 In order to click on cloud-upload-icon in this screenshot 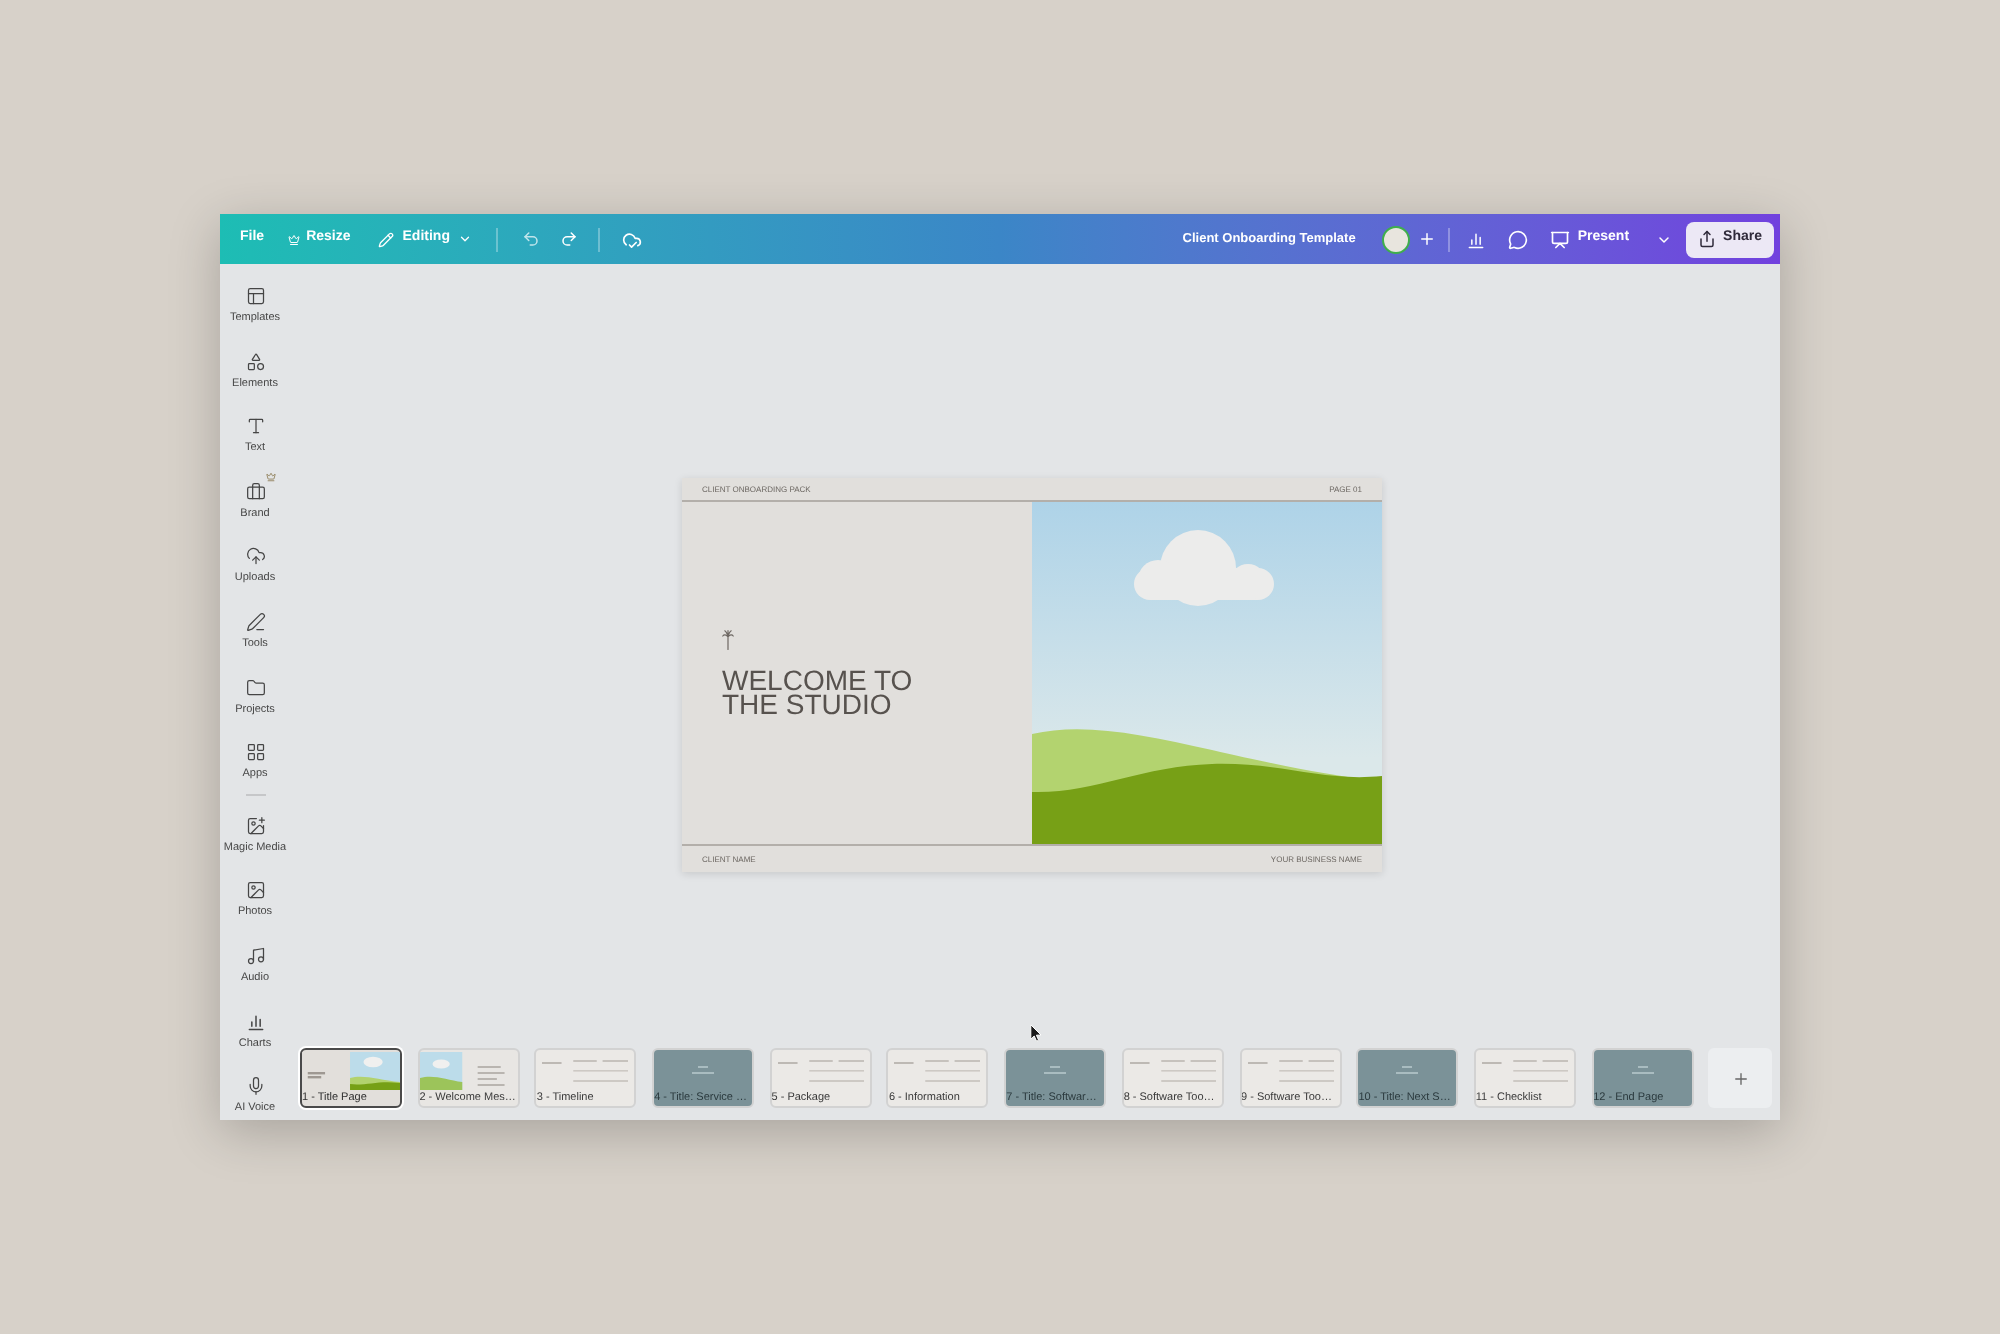, I will do `click(255, 556)`.